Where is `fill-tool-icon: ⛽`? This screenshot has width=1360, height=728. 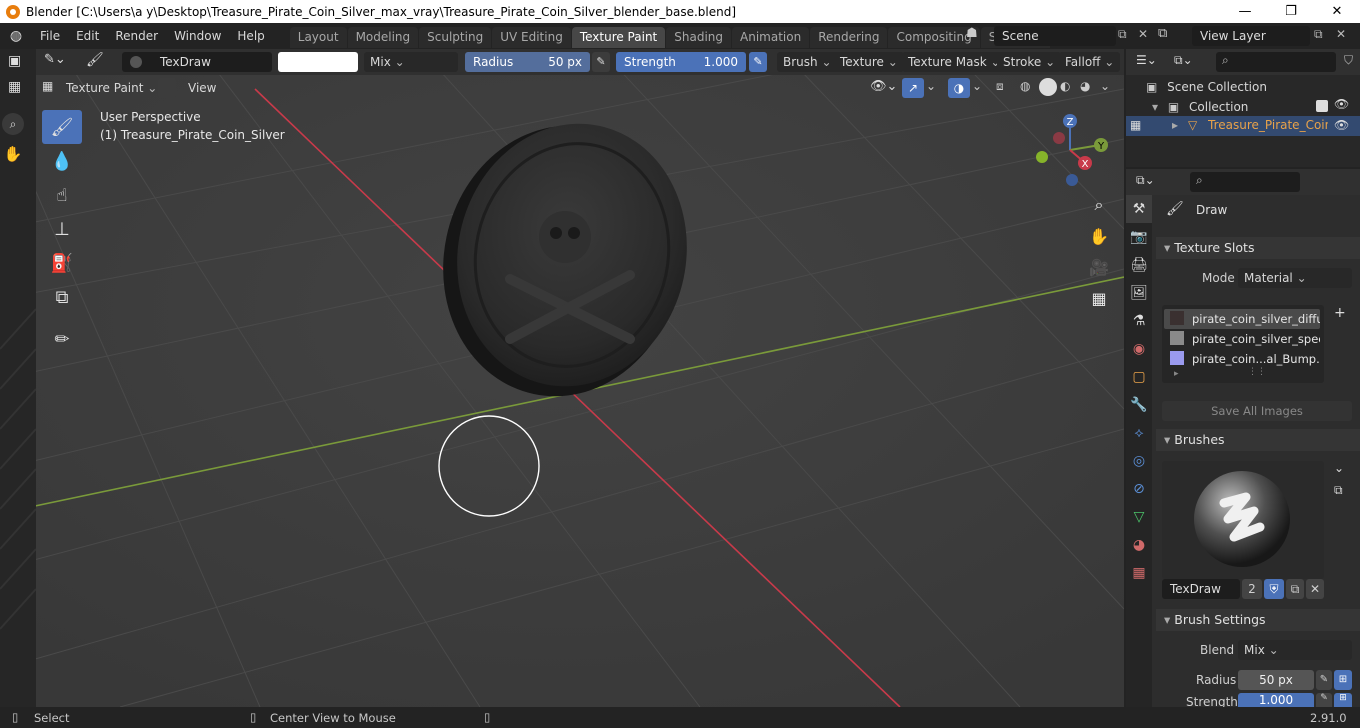 fill-tool-icon: ⛽ is located at coordinates (62, 263).